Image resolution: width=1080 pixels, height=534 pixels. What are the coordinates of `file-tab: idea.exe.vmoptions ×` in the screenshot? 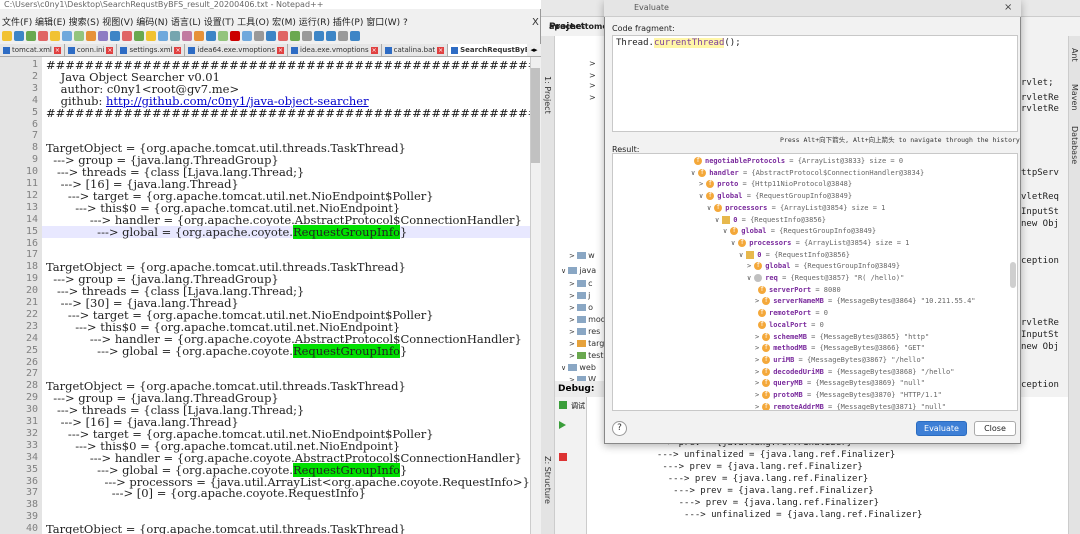 It's located at (335, 50).